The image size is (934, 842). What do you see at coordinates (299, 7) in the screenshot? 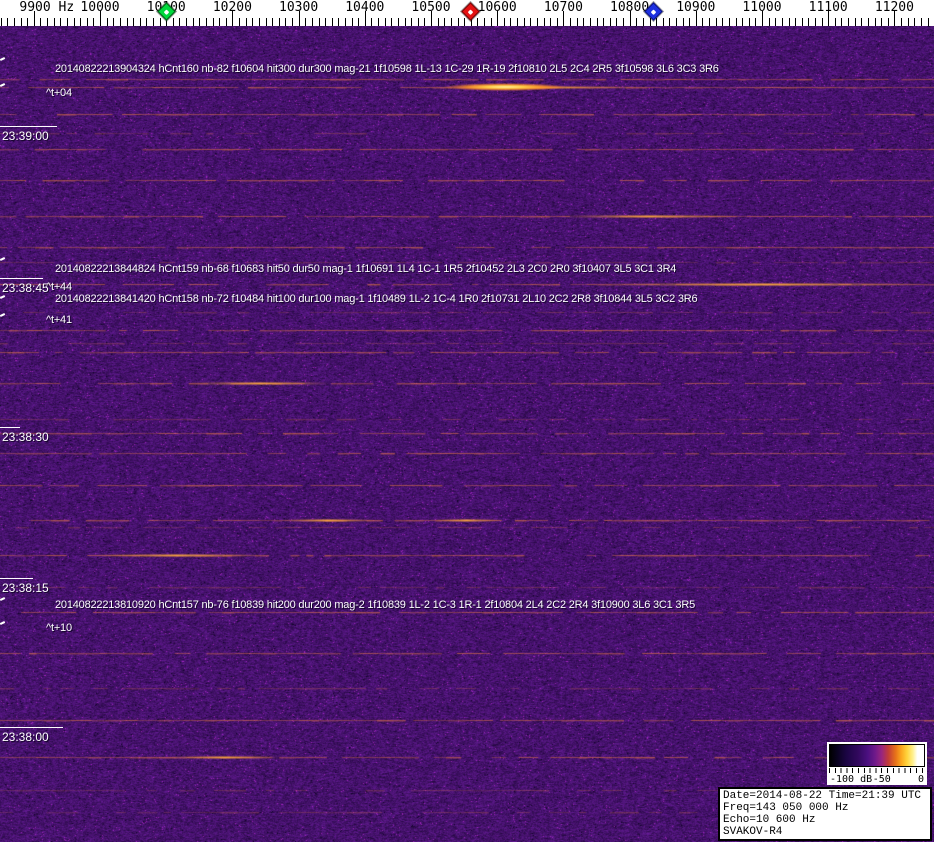
I see `ruler-frequency-label: 10300` at bounding box center [299, 7].